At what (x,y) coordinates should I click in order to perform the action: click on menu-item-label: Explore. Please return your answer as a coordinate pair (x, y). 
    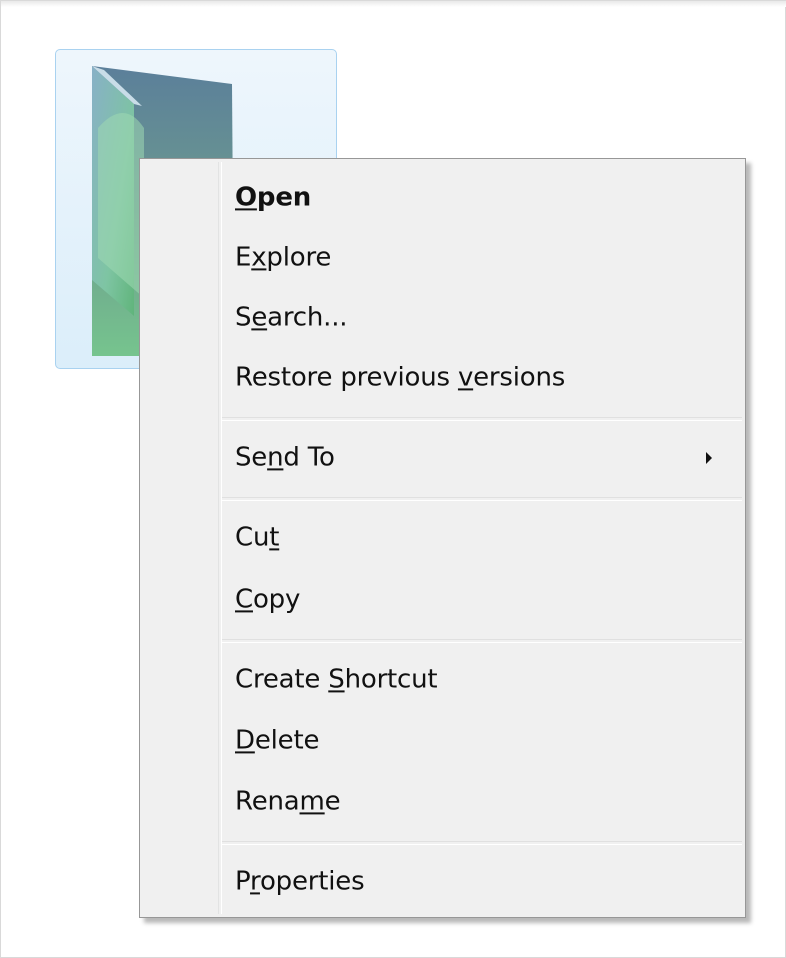
    Looking at the image, I should click on (283, 257).